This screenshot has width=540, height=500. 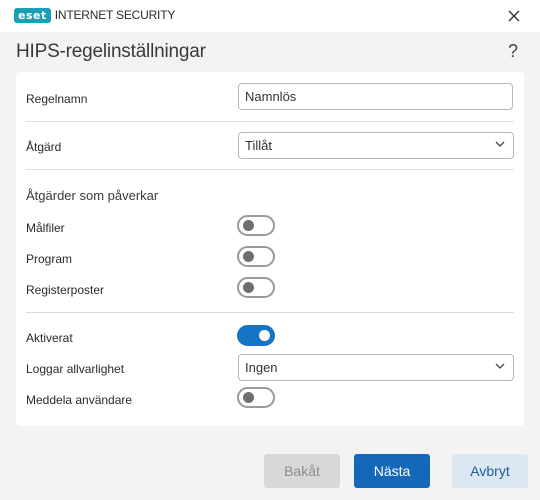 I want to click on activated-label: Aktiverat, so click(x=49, y=338).